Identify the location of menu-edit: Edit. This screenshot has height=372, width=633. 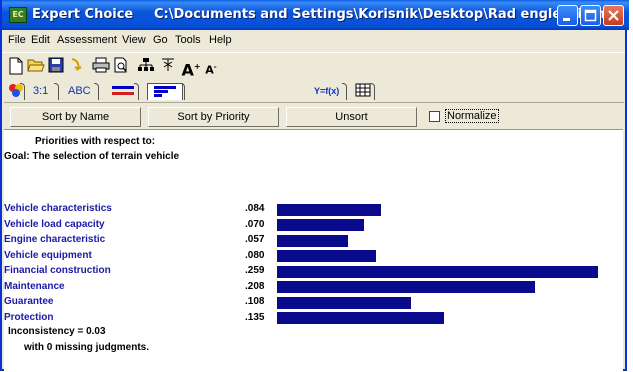
(40, 40).